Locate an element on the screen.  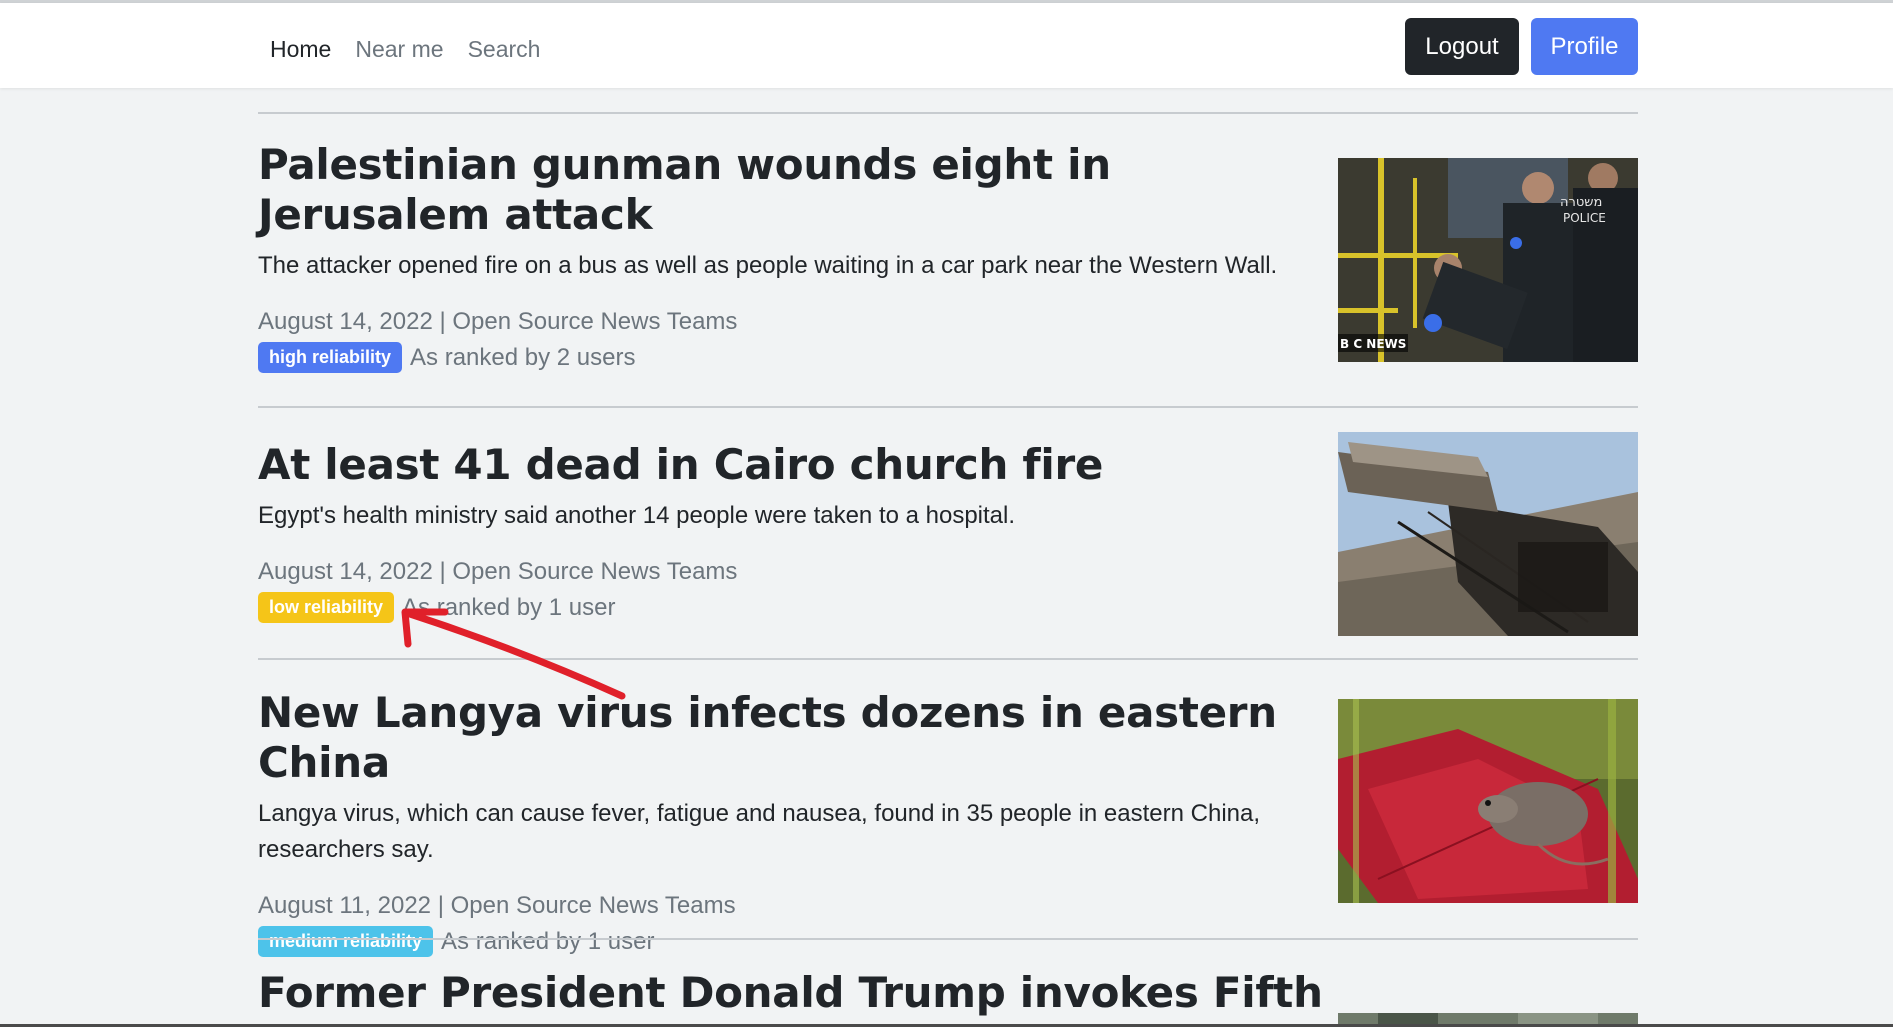
reliability-row: medium reliability As ranked by 1 user is located at coordinates (948, 941).